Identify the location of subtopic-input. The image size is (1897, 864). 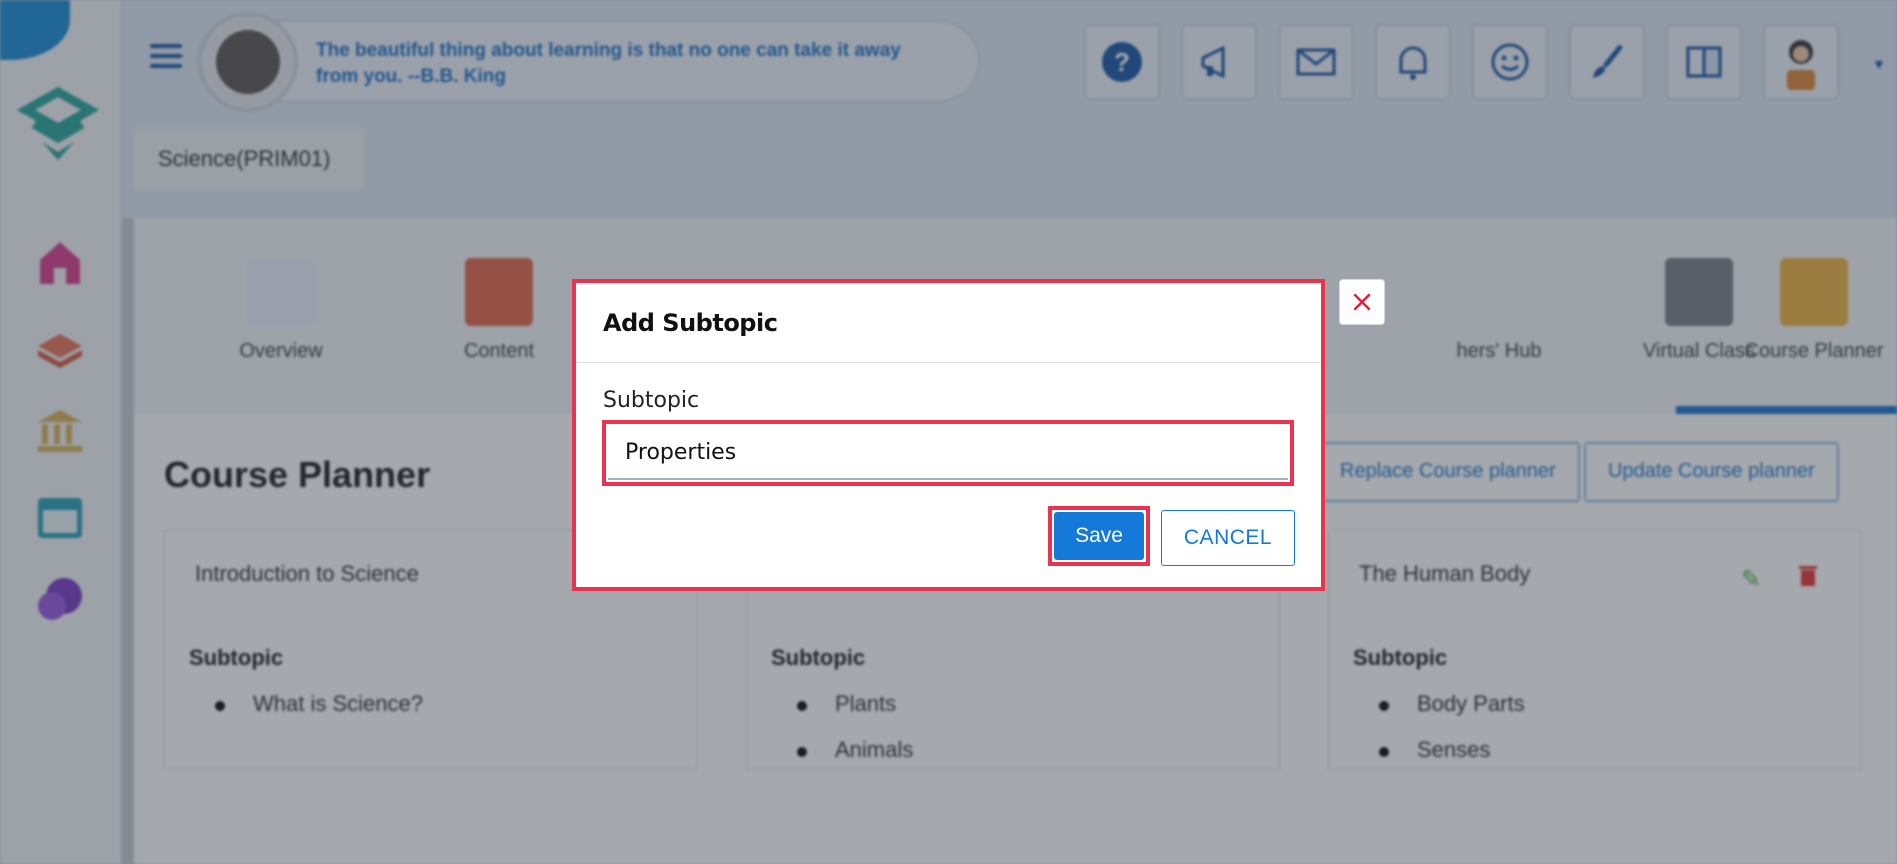
(948, 453).